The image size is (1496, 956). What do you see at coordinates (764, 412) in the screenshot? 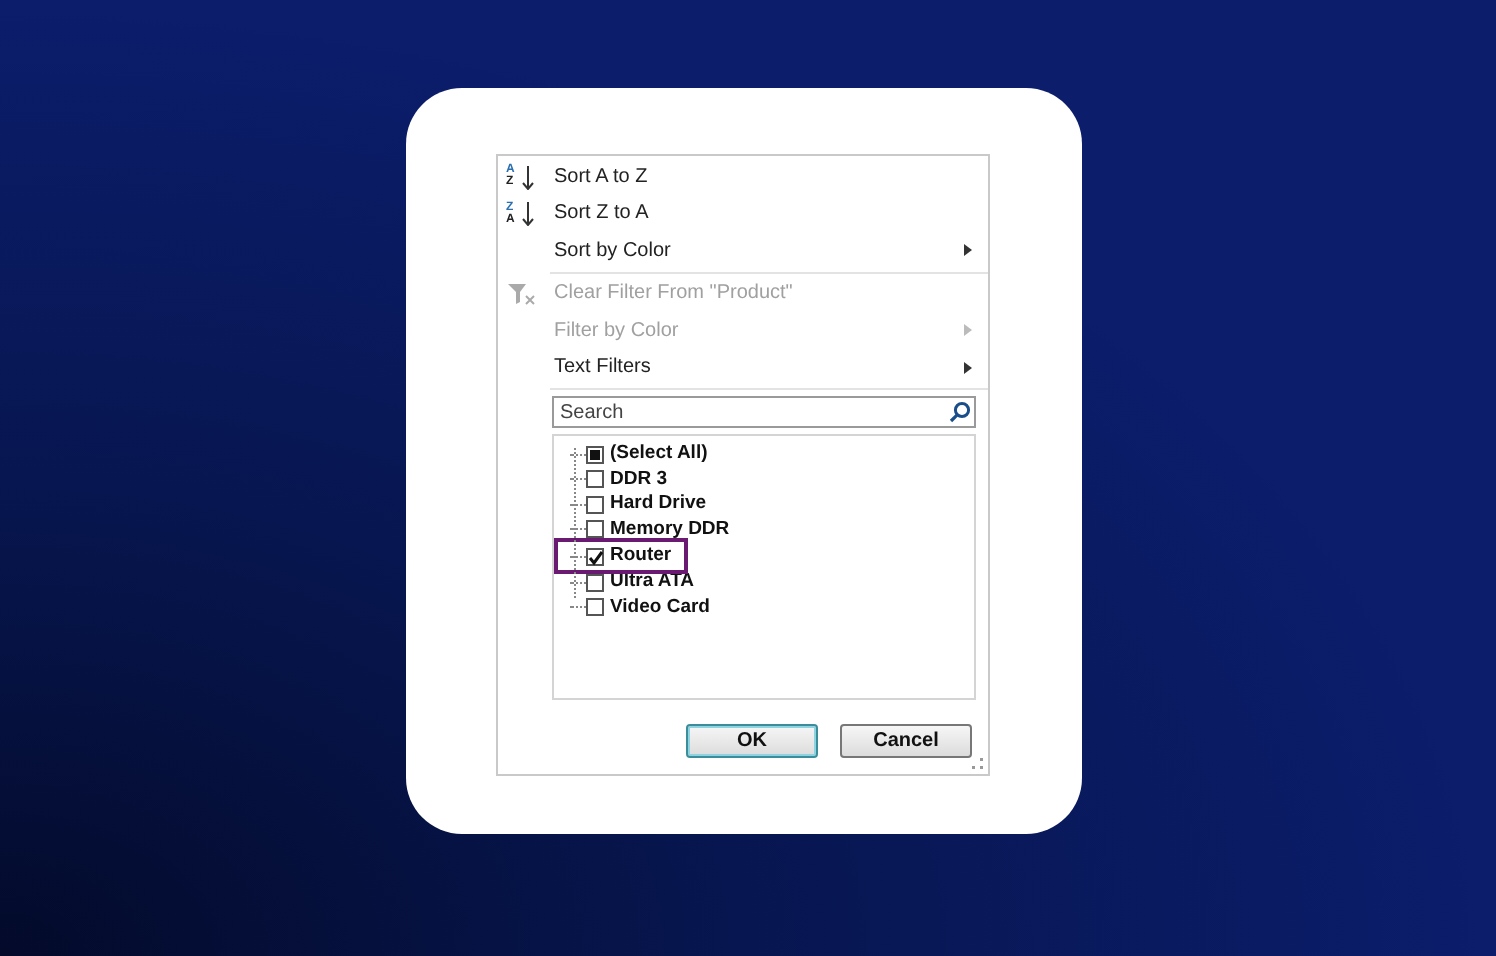
I see `search-field: Search` at bounding box center [764, 412].